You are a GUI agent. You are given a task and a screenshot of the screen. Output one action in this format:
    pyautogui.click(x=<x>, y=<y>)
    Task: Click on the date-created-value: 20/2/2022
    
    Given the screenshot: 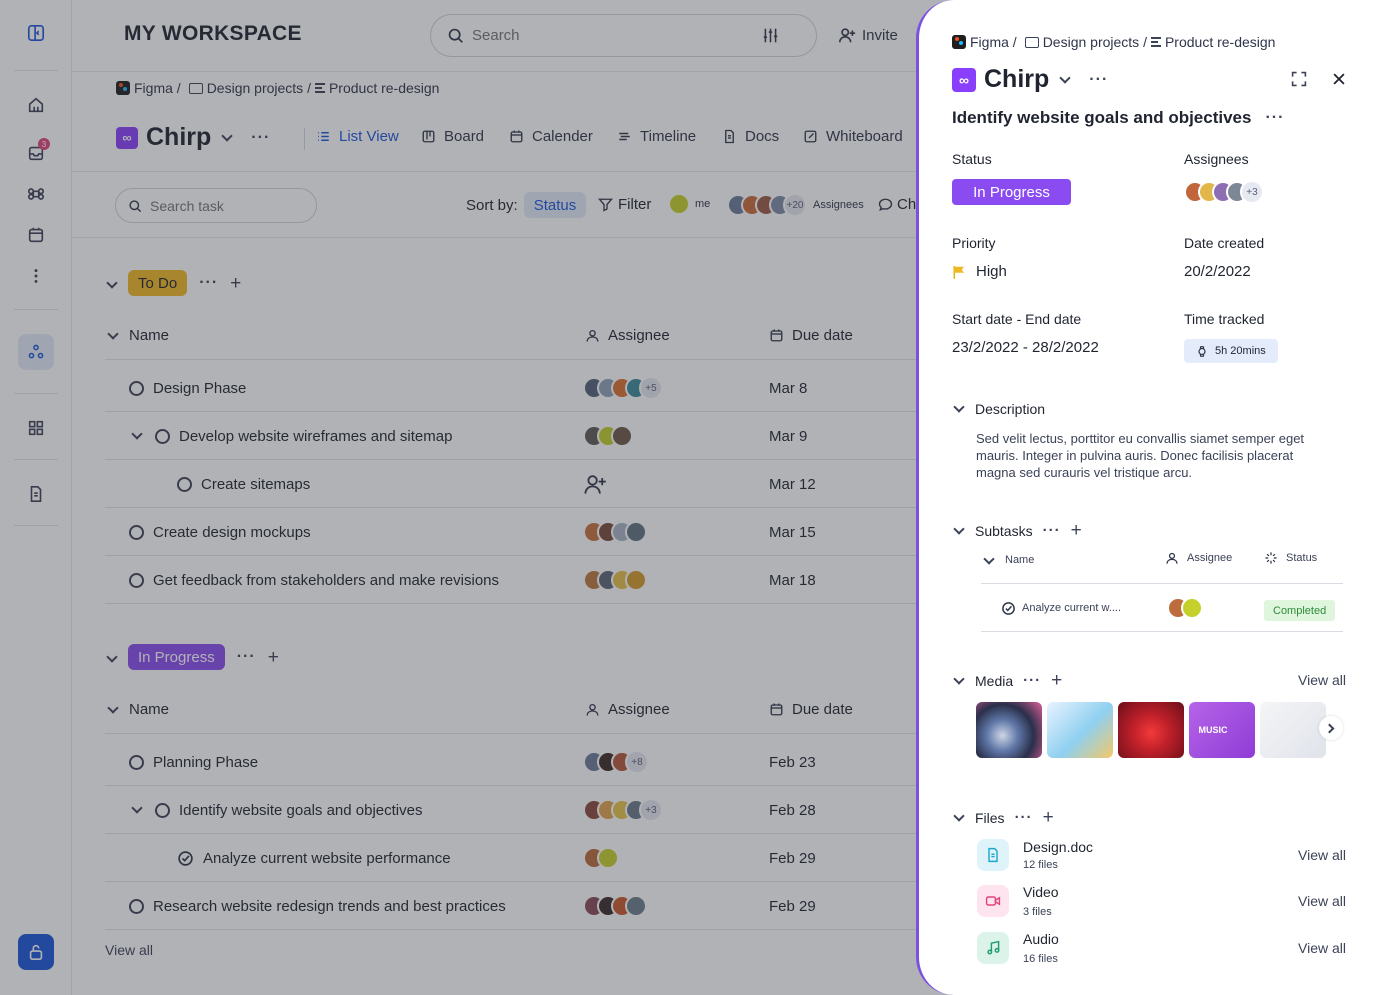 What is the action you would take?
    pyautogui.click(x=1217, y=271)
    